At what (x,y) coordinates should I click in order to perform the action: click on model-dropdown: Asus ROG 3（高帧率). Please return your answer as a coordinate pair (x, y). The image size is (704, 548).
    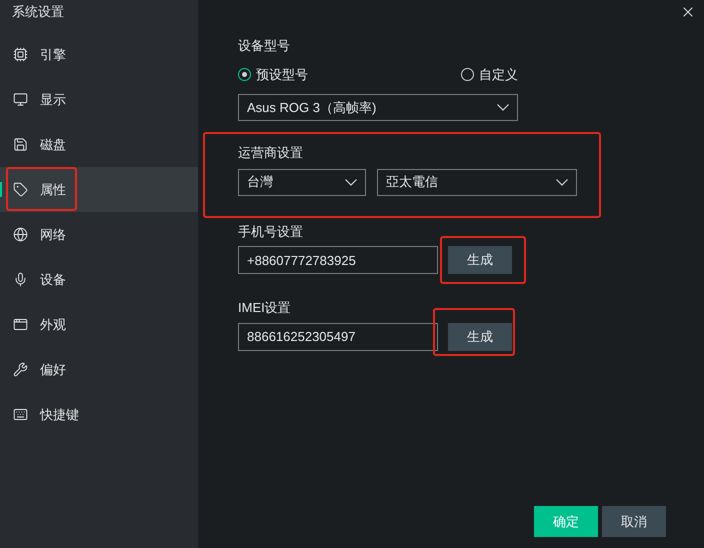
    Looking at the image, I should click on (378, 107).